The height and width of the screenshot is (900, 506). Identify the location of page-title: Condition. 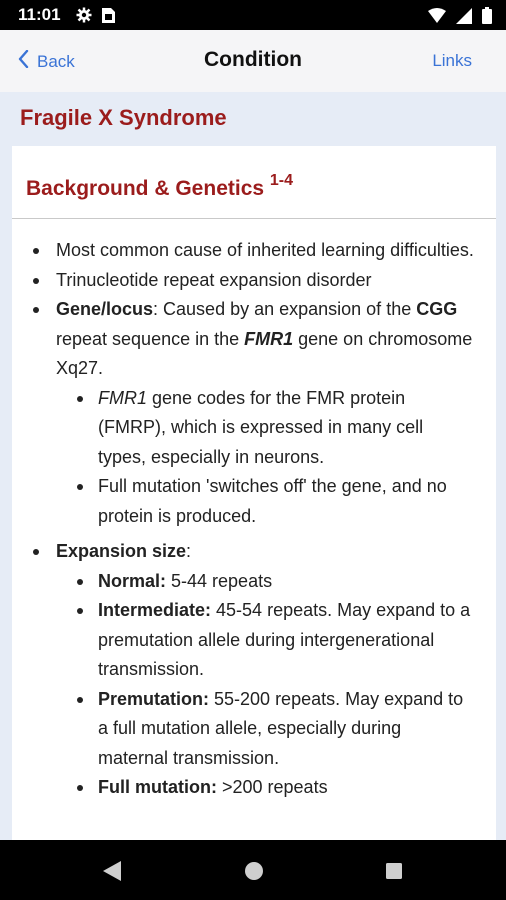
(253, 59).